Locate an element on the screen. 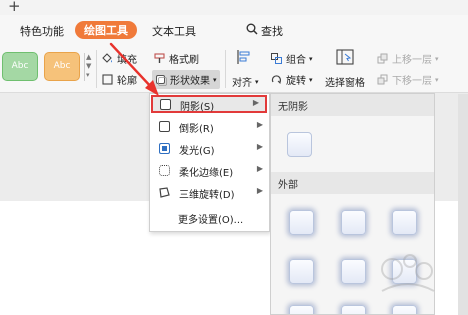 Image resolution: width=468 pixels, height=315 pixels. vertical-scrollbar is located at coordinates (463, 204).